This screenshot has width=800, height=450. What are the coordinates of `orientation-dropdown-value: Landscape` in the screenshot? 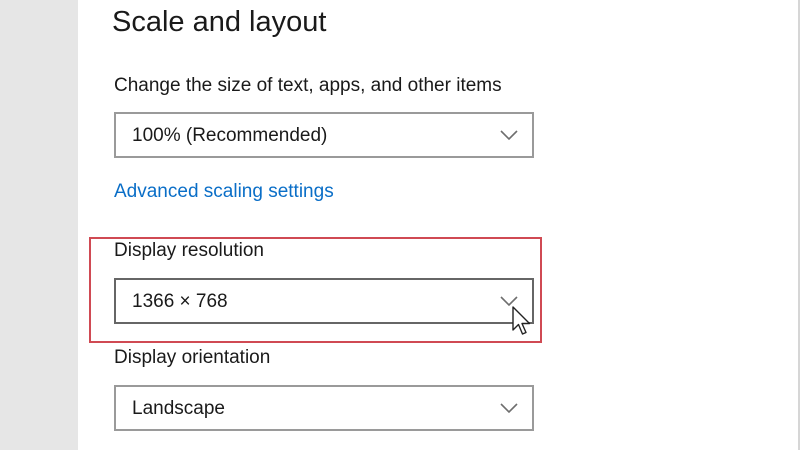 It's located at (178, 408).